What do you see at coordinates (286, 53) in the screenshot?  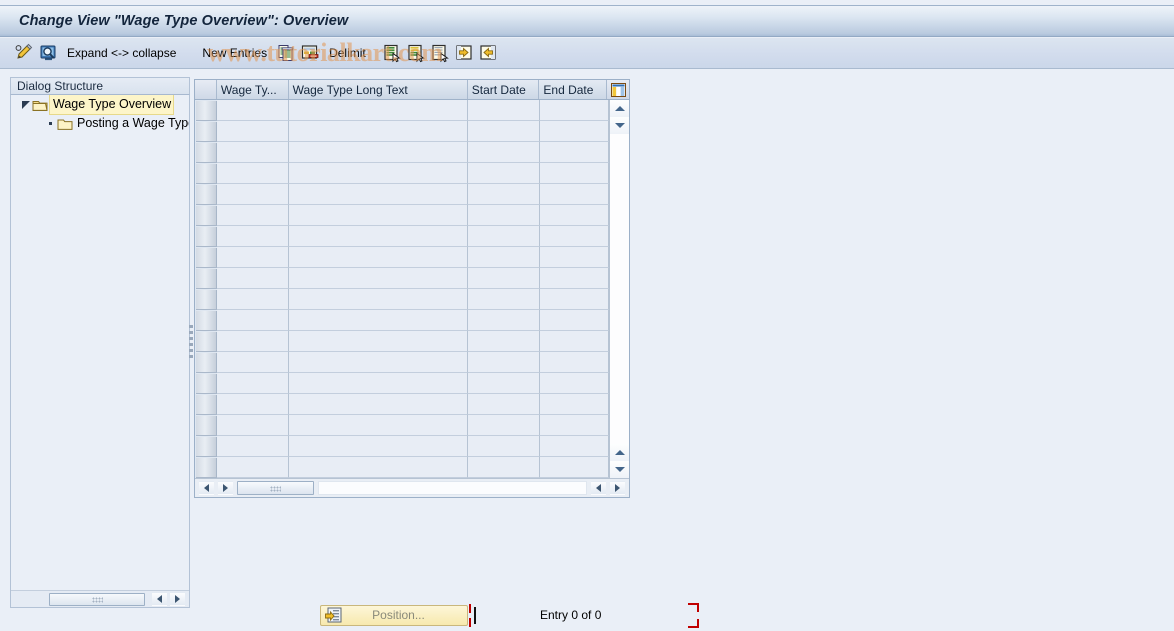 I see `copy-as-button` at bounding box center [286, 53].